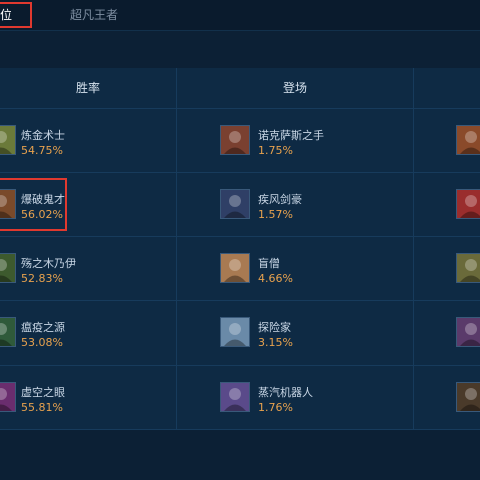  Describe the element at coordinates (275, 342) in the screenshot. I see `pickrate-hero-value: 3.15%` at that location.